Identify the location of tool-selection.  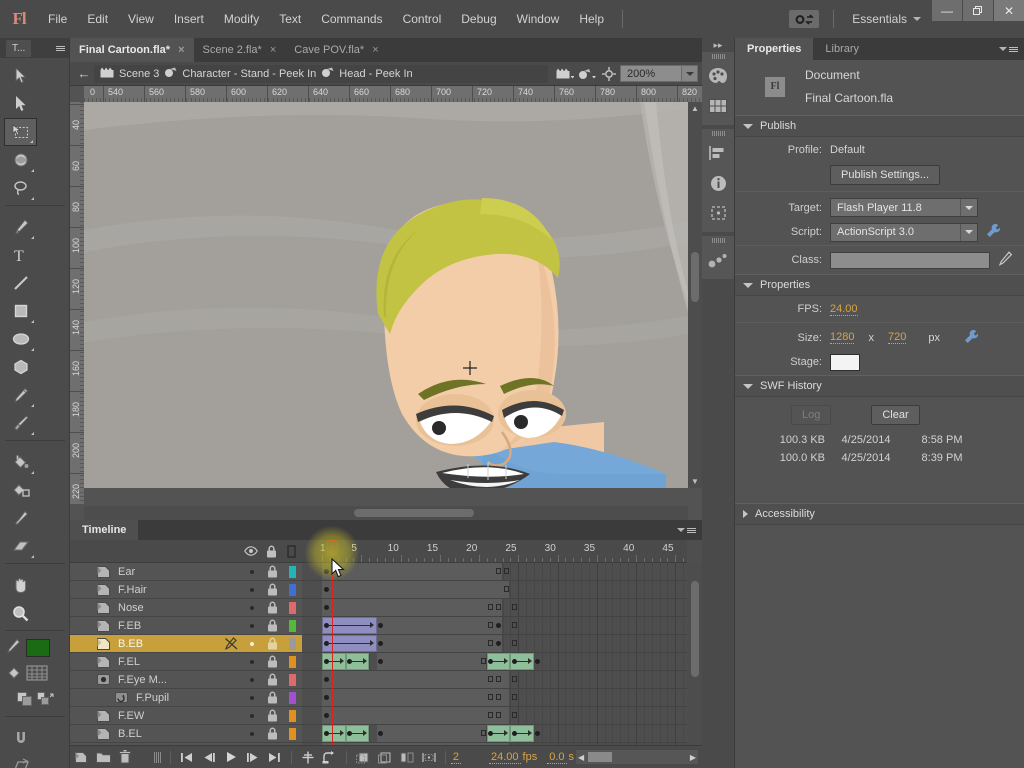
(20, 76).